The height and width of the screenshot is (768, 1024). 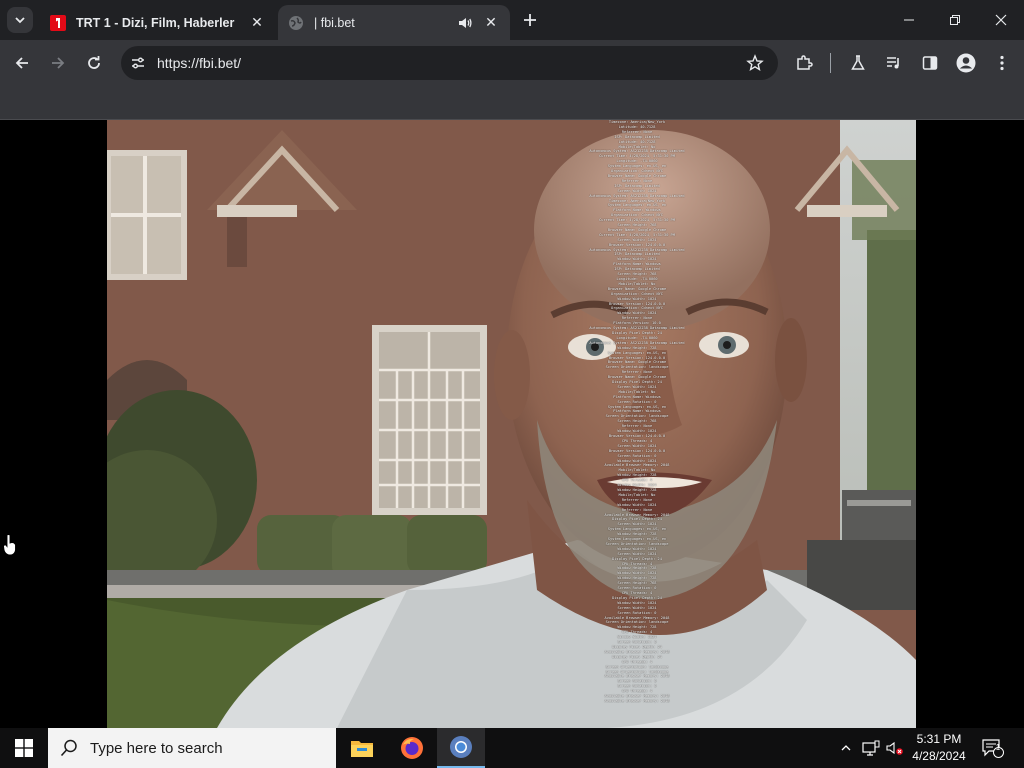 I want to click on volume-muted-icon, so click(x=894, y=748).